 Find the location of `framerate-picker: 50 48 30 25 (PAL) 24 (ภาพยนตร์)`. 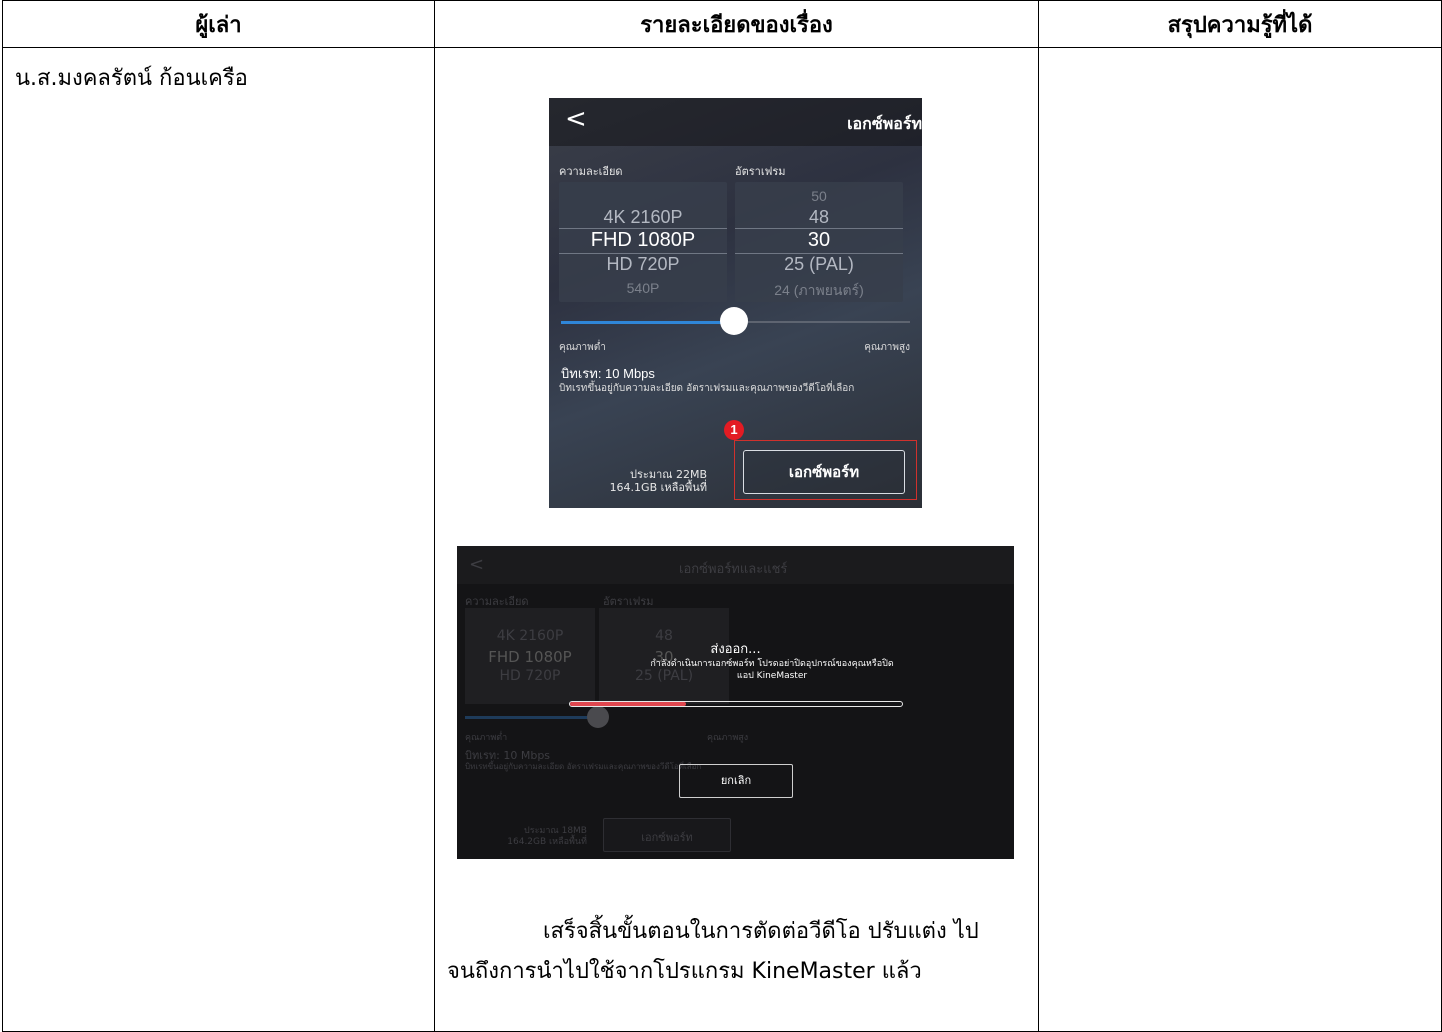

framerate-picker: 50 48 30 25 (PAL) 24 (ภาพยนตร์) is located at coordinates (819, 242).